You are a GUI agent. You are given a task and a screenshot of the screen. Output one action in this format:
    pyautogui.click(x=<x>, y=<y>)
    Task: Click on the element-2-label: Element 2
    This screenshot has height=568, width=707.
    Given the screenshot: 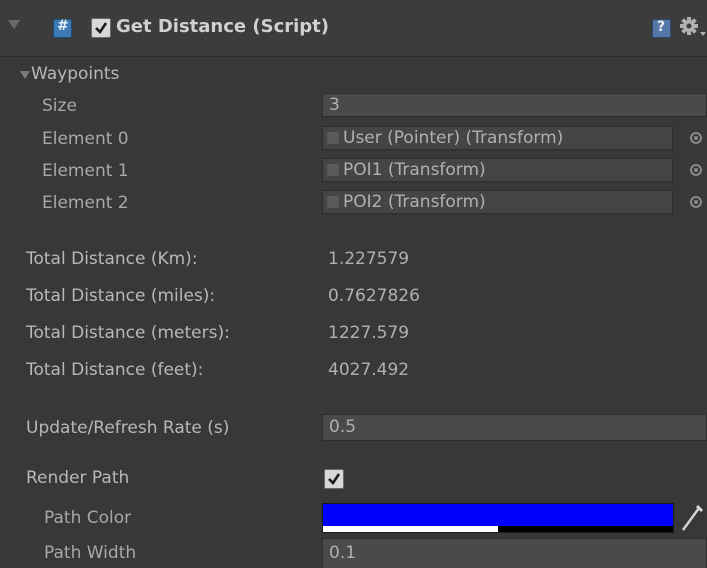 What is the action you would take?
    pyautogui.click(x=85, y=203)
    